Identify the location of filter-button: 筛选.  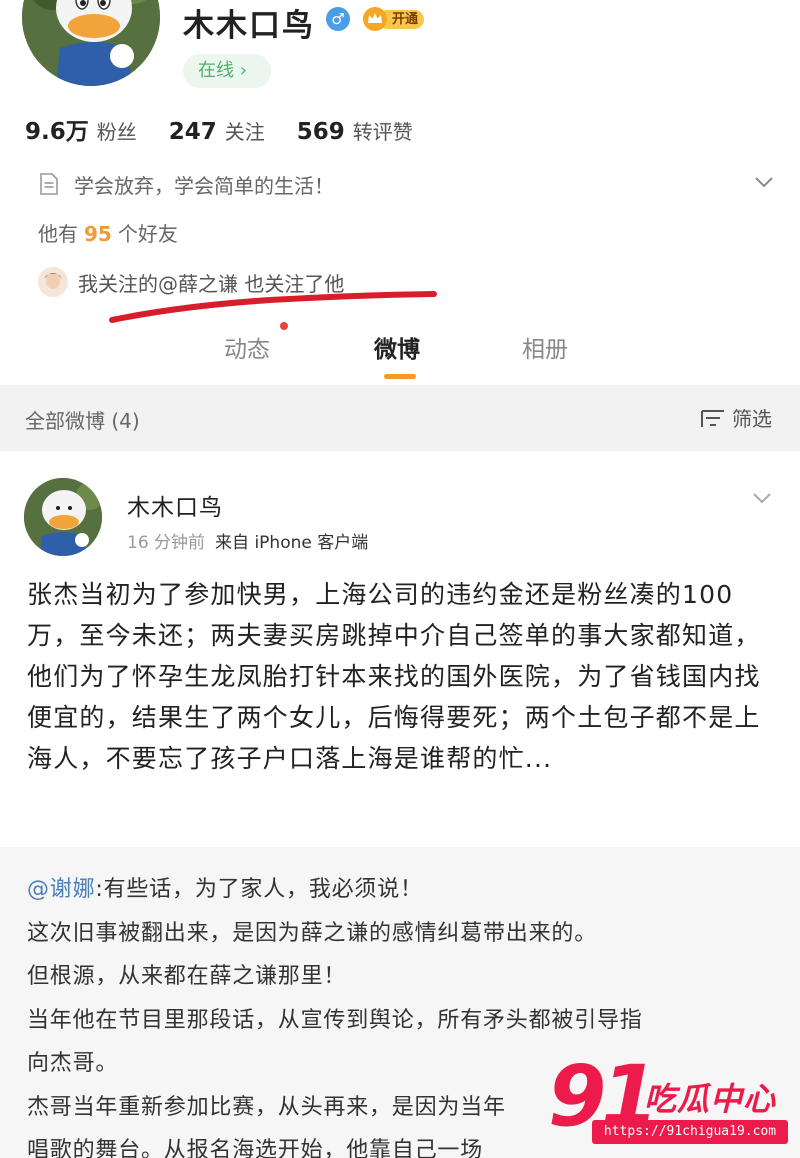
(736, 417).